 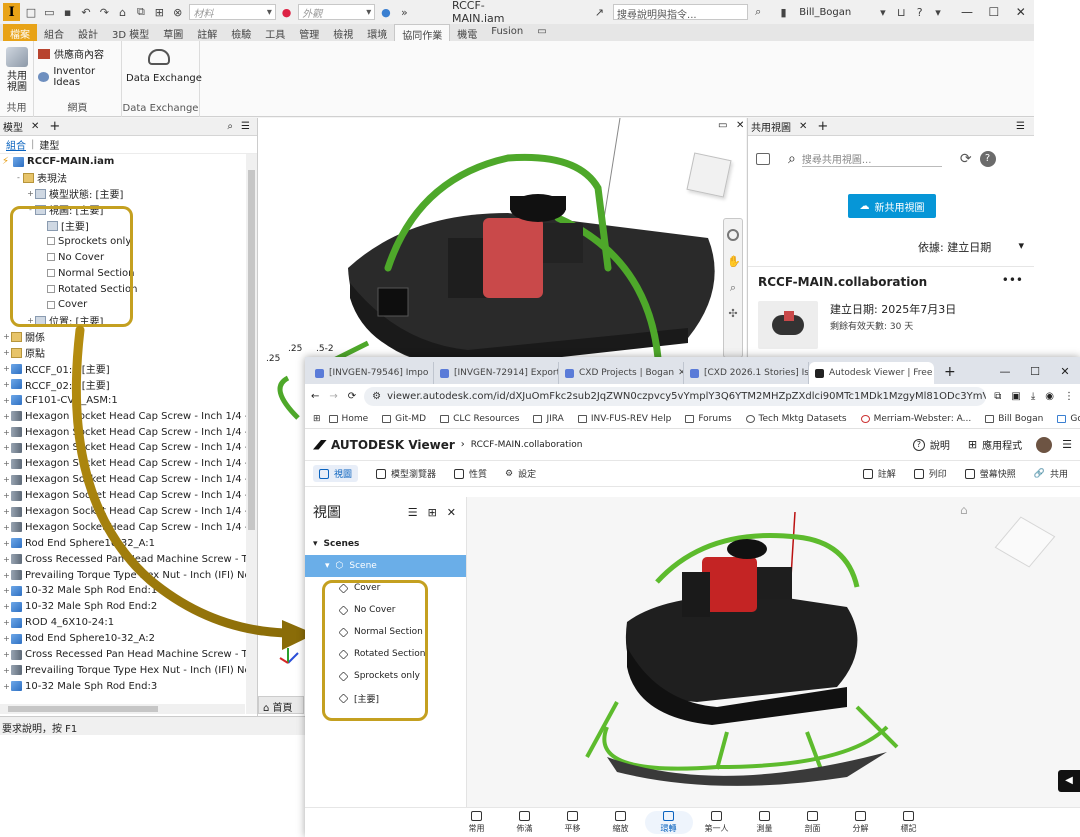 What do you see at coordinates (385, 610) in the screenshot?
I see `scene-item: No Cover` at bounding box center [385, 610].